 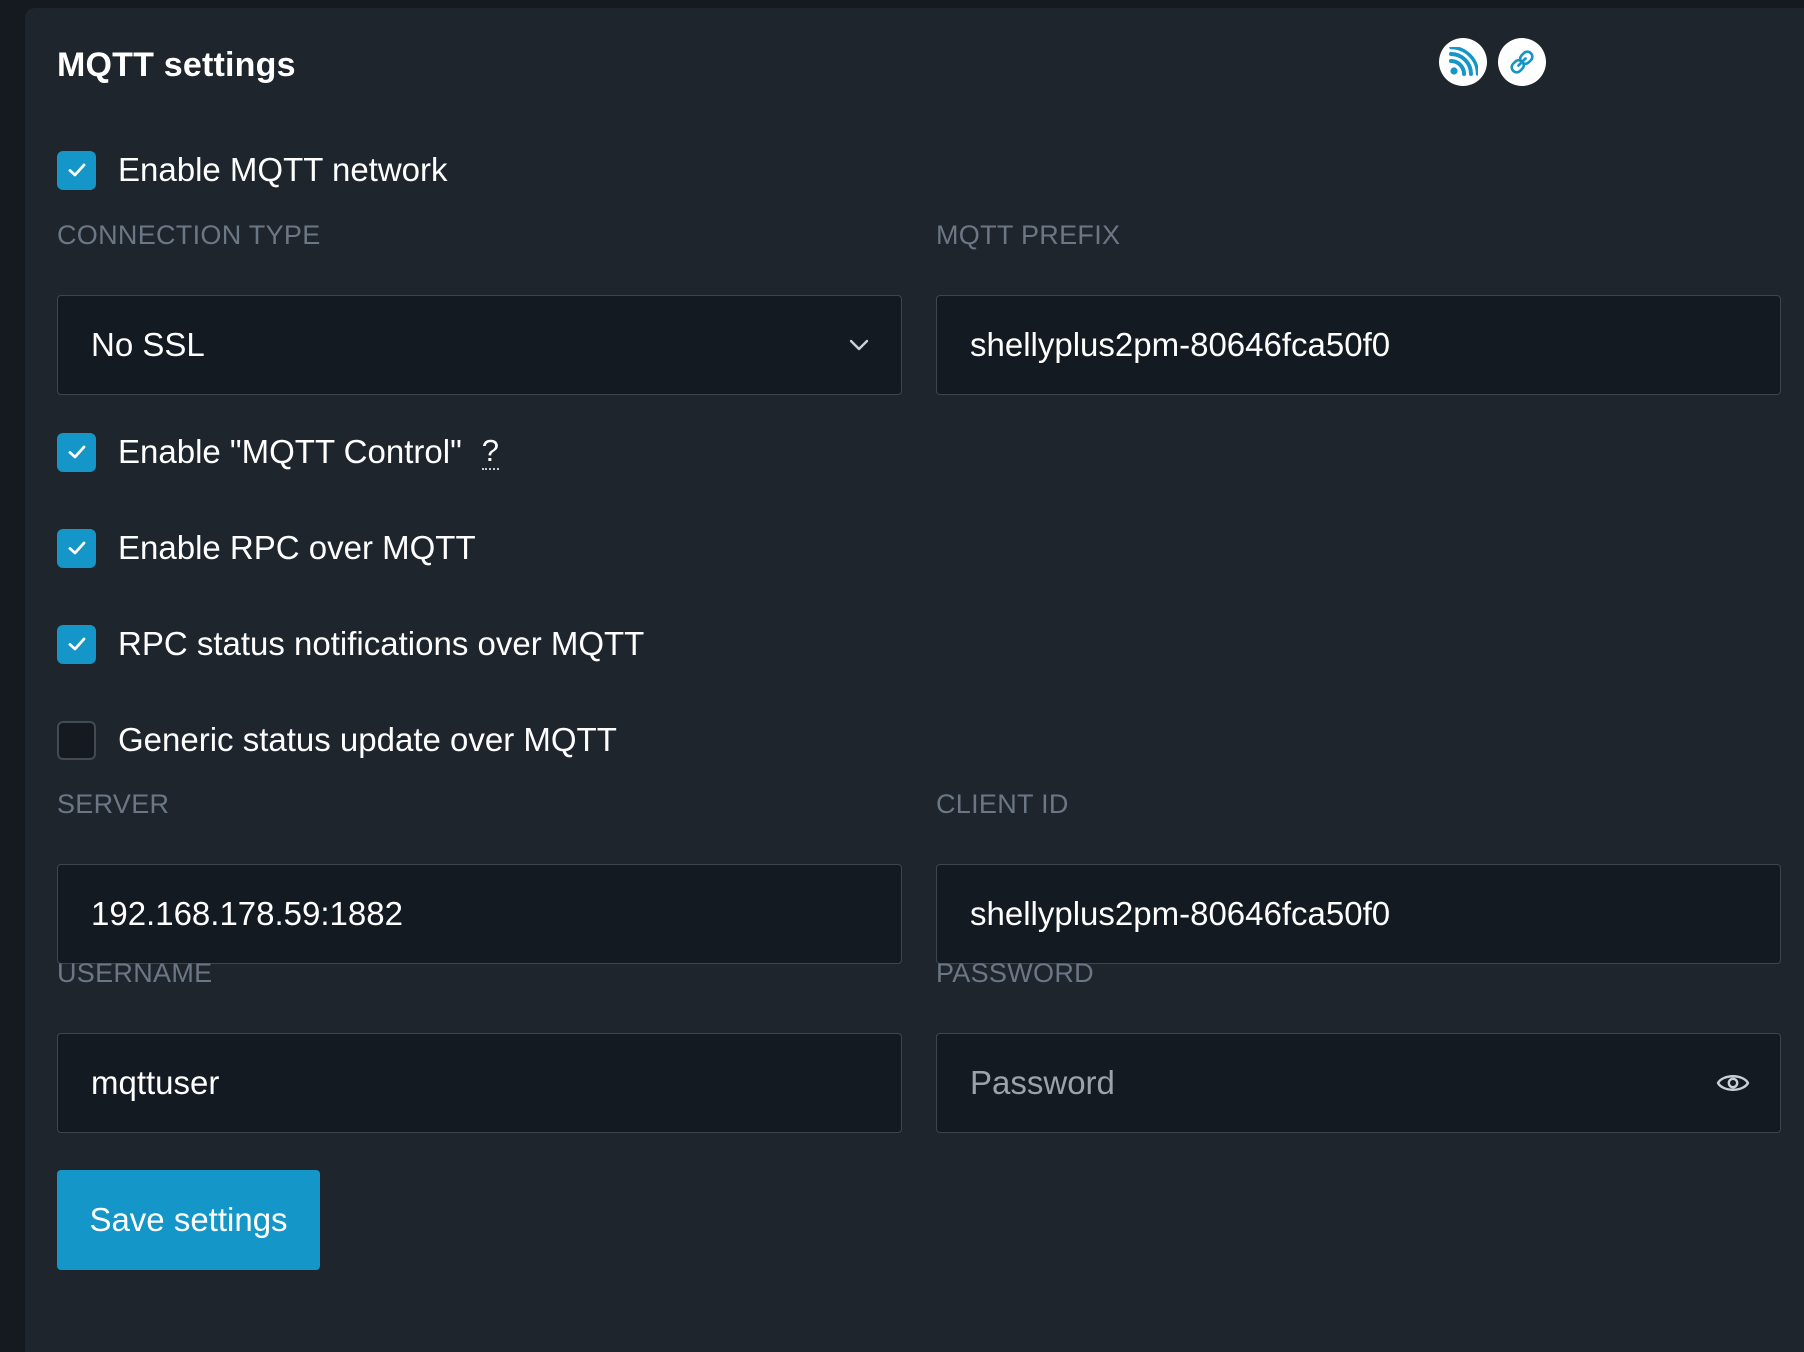 I want to click on enable-rpc-option: Enable RPC over MQTT, so click(x=266, y=548).